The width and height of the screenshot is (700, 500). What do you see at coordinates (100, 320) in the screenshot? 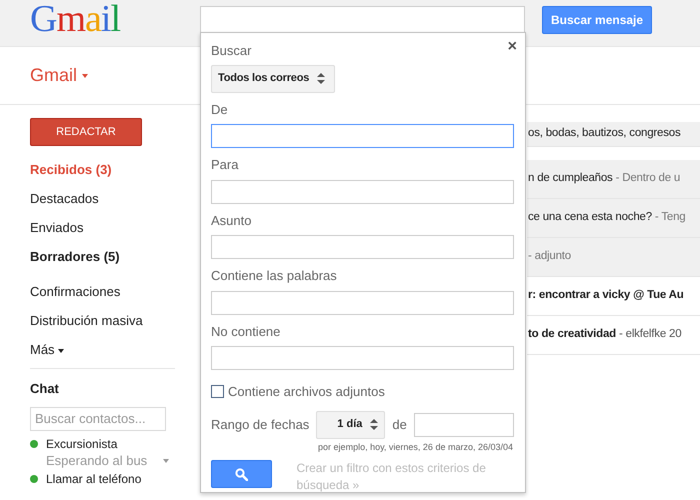
I see `sidebar-item: Distribución masiva` at bounding box center [100, 320].